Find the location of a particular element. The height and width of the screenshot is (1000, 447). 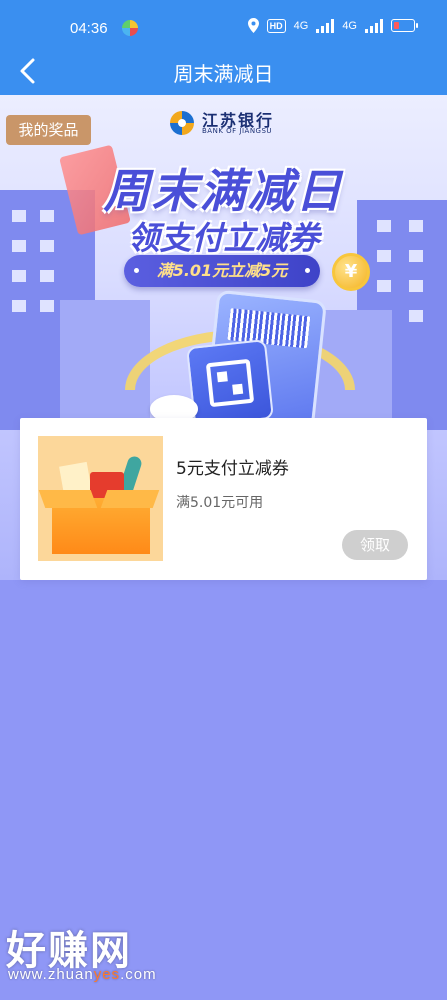

hd-badge: HD is located at coordinates (276, 25).